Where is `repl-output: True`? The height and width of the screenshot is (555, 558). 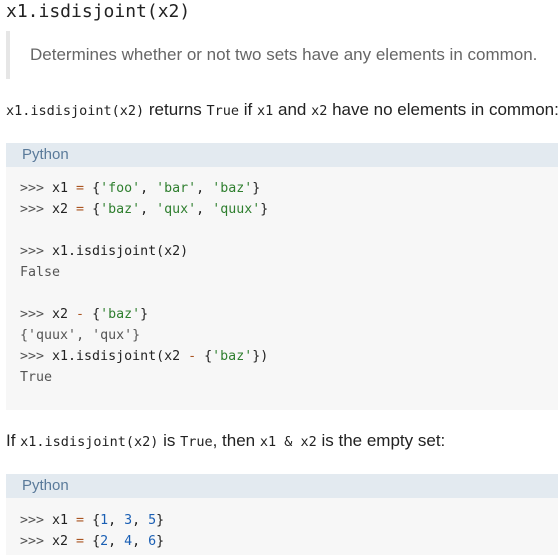 repl-output: True is located at coordinates (36, 377).